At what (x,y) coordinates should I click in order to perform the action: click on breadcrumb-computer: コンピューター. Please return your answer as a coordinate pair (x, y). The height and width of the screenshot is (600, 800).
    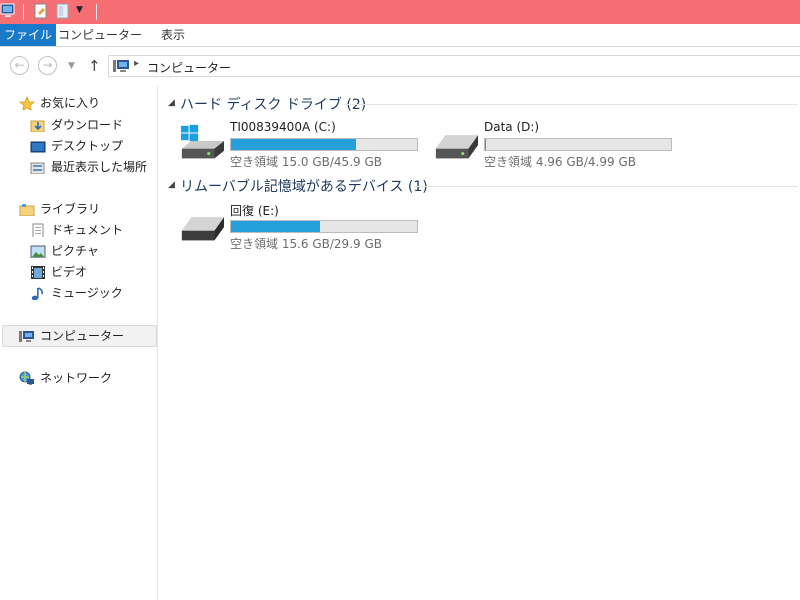
    Looking at the image, I should click on (189, 67).